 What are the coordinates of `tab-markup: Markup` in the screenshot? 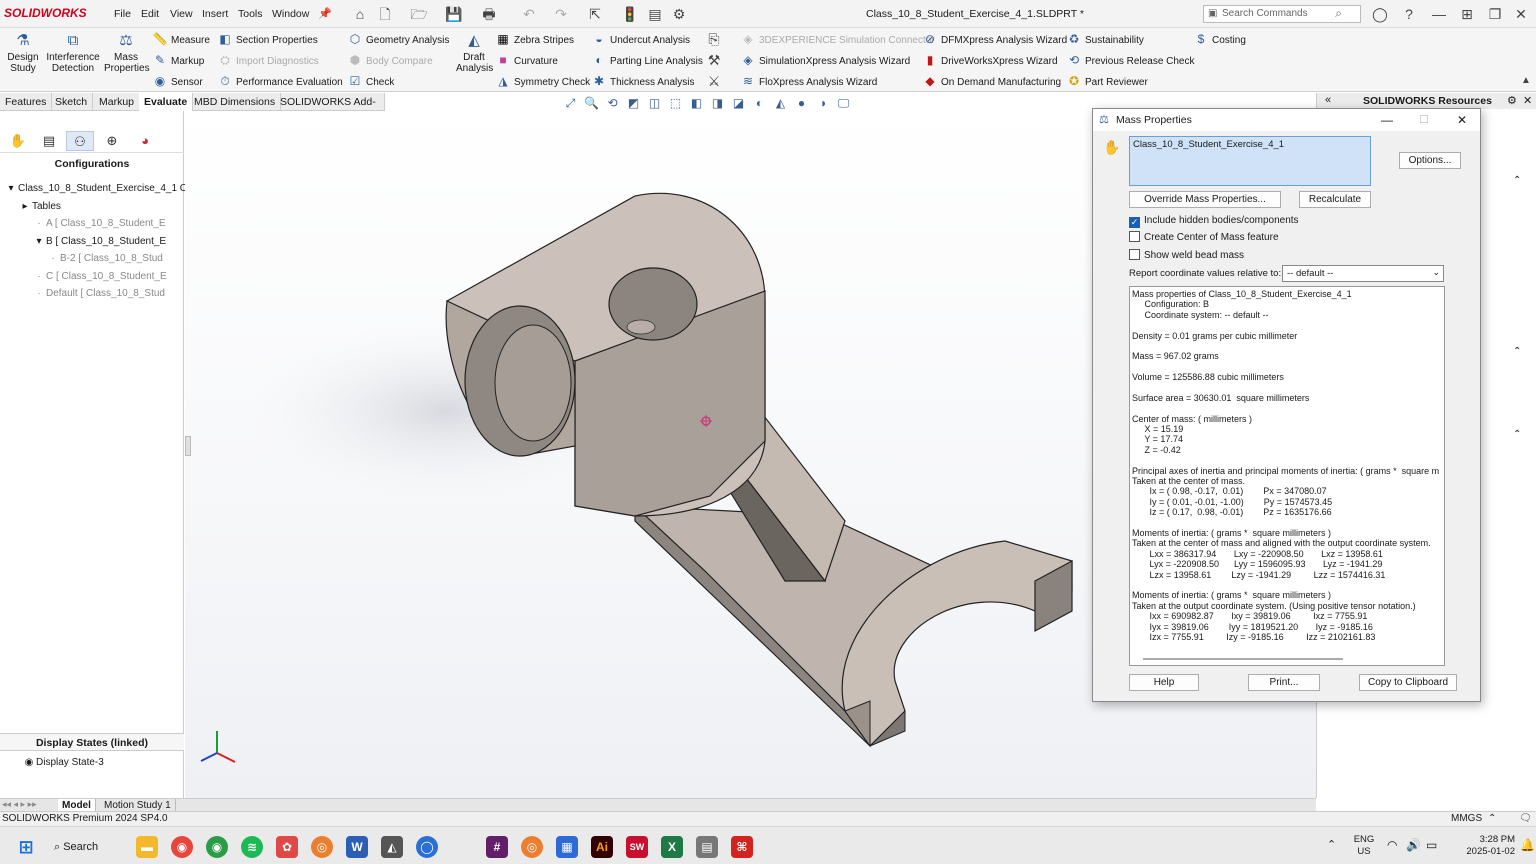 It's located at (117, 102).